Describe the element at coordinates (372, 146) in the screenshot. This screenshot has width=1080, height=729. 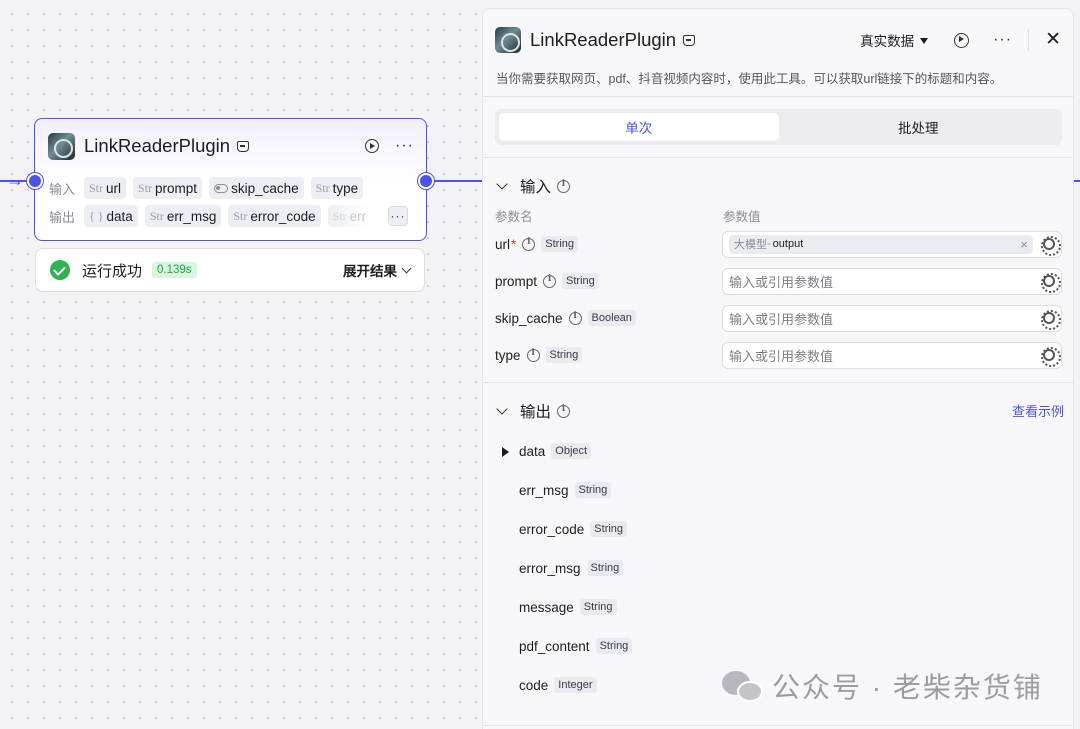
I see `run-node-icon` at that location.